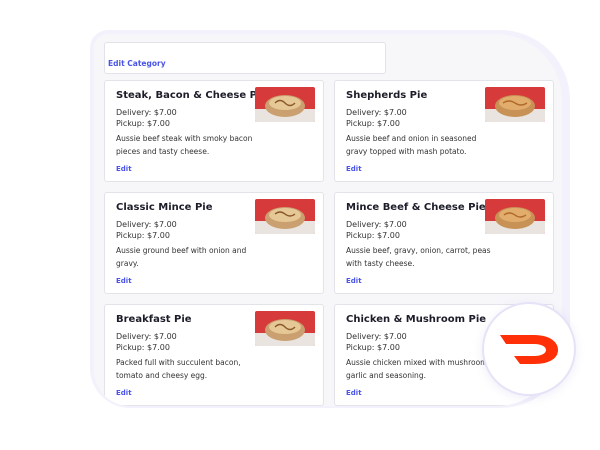 Image resolution: width=600 pixels, height=450 pixels. What do you see at coordinates (416, 319) in the screenshot?
I see `item-title: Chicken & Mushroom Pie` at bounding box center [416, 319].